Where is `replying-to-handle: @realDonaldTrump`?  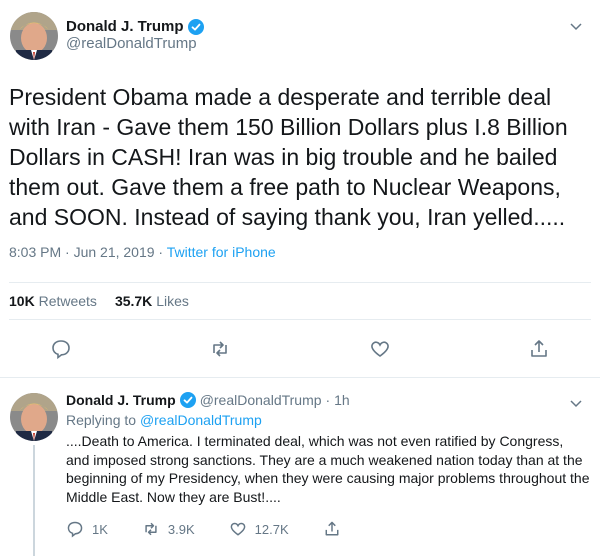
replying-to-handle: @realDonaldTrump is located at coordinates (201, 420).